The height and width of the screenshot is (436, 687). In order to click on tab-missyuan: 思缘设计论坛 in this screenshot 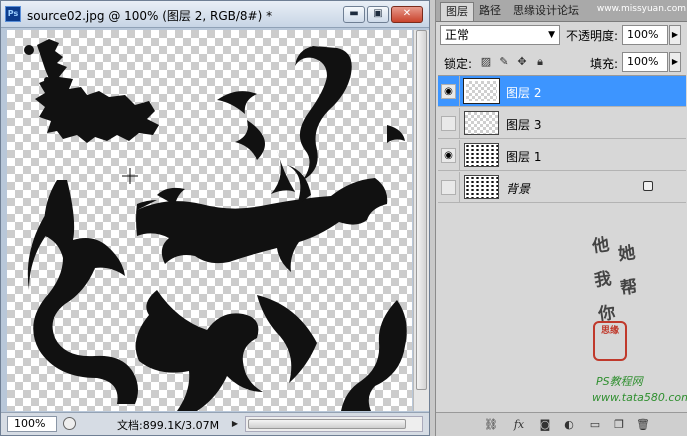, I will do `click(546, 11)`.